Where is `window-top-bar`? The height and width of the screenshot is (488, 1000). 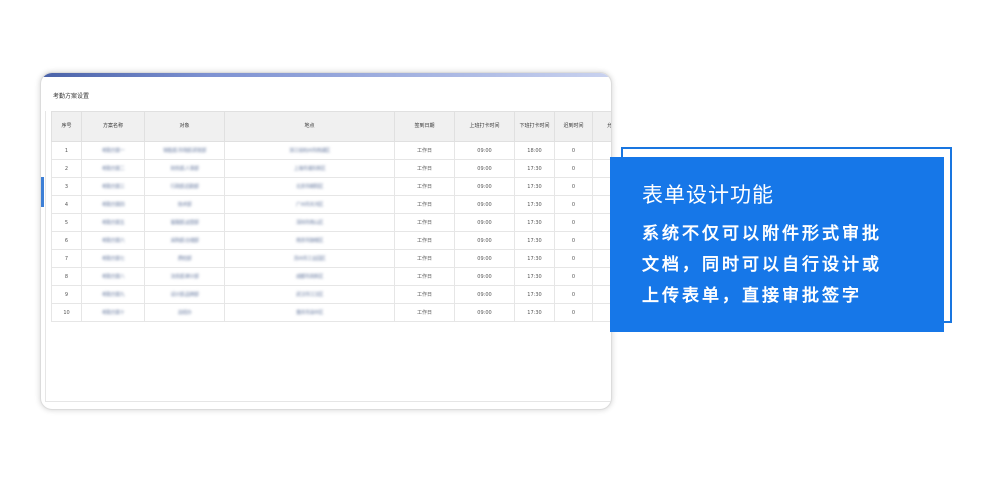 window-top-bar is located at coordinates (326, 75).